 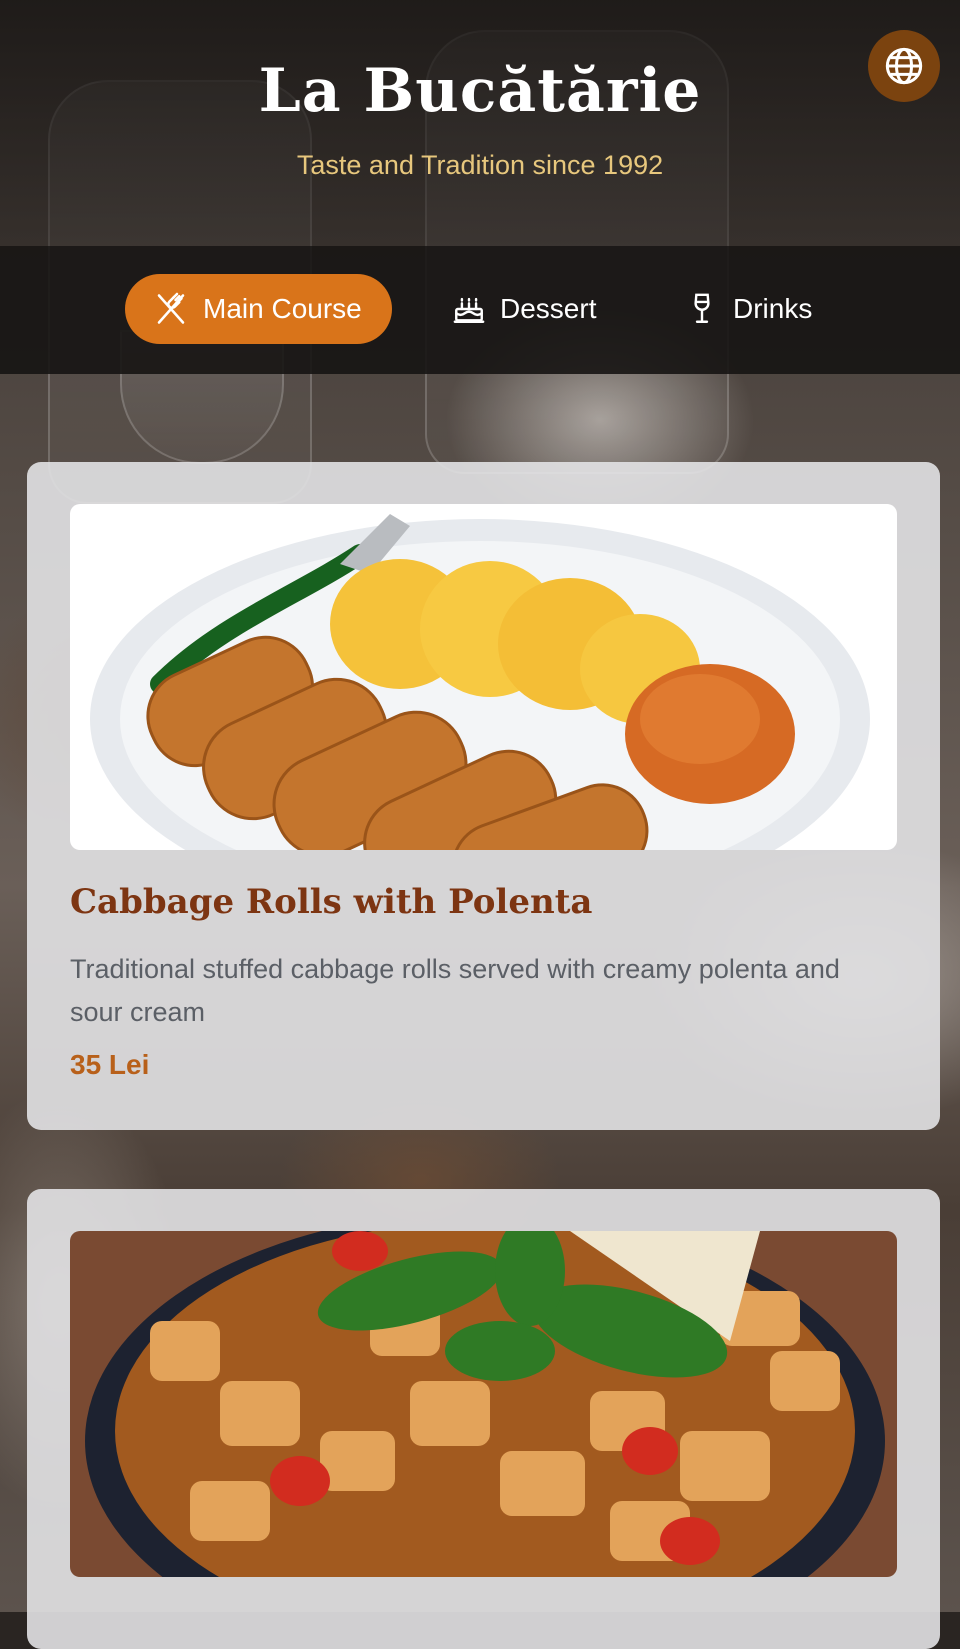 I want to click on globe-icon, so click(x=904, y=66).